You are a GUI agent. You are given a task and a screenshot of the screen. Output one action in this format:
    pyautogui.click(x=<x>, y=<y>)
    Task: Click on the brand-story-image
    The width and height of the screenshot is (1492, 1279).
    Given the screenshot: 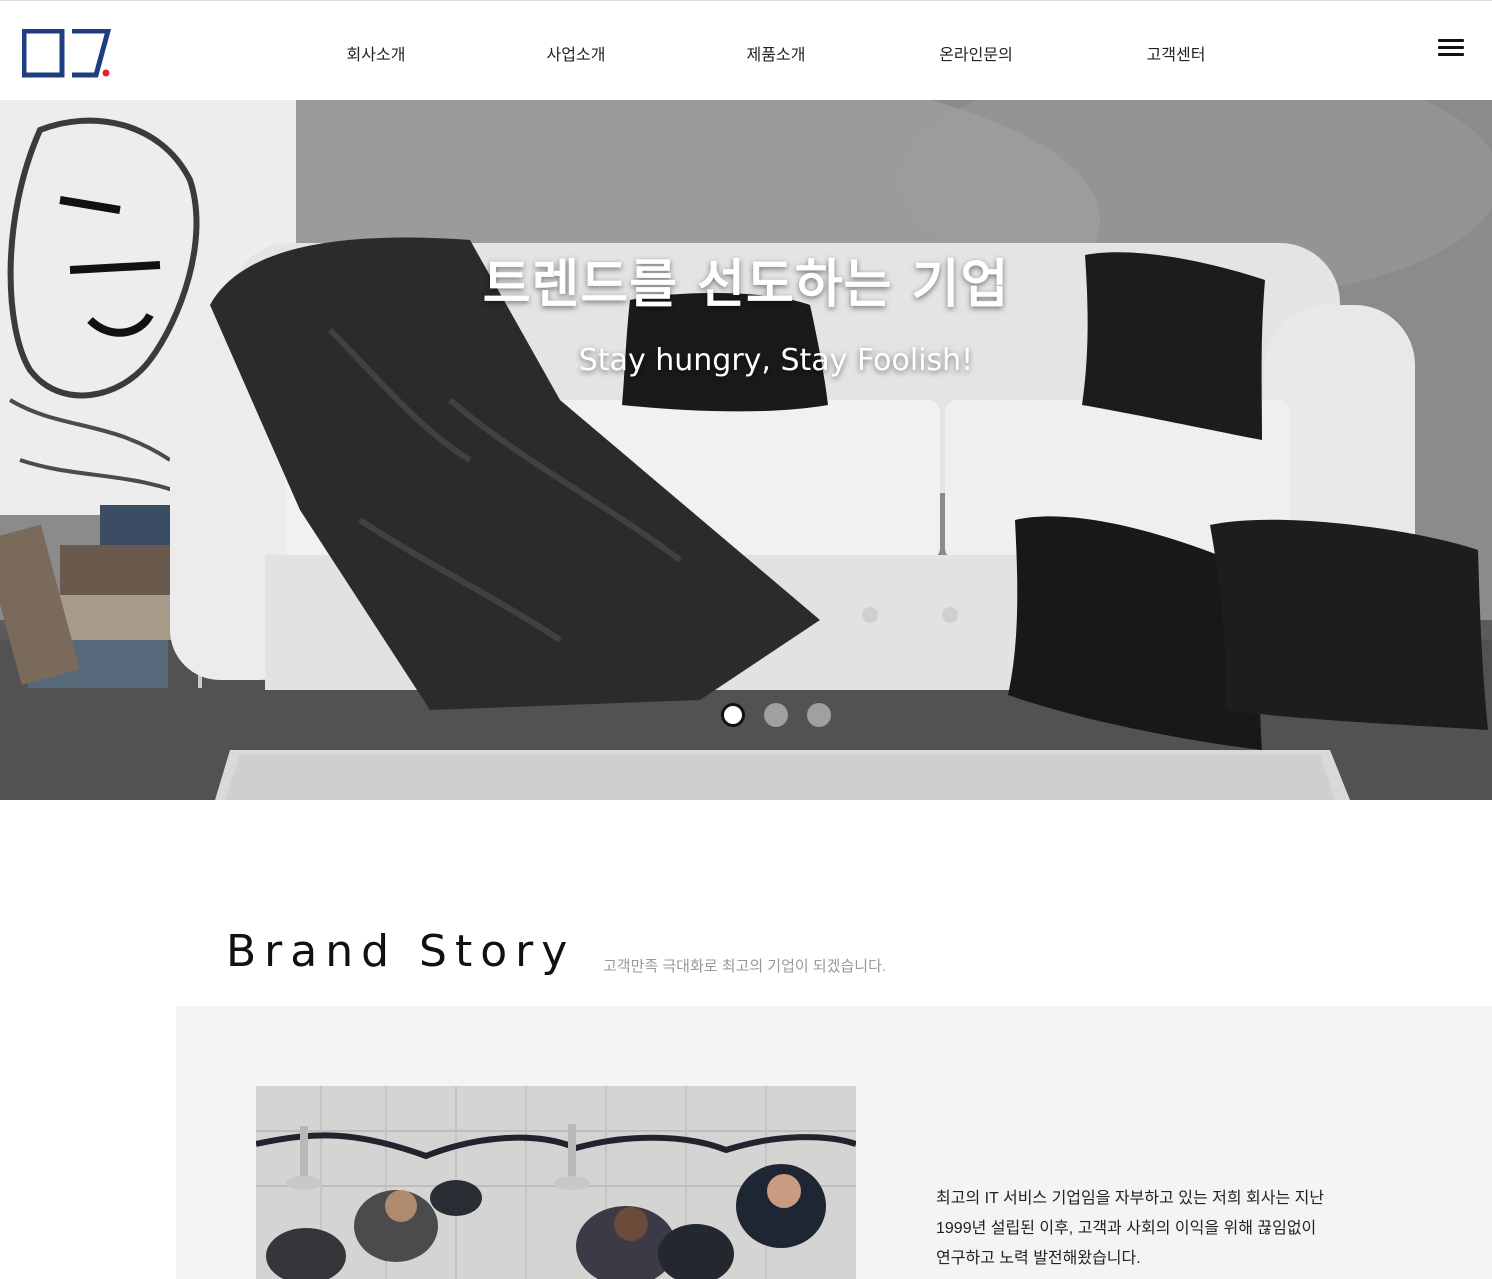 What is the action you would take?
    pyautogui.click(x=556, y=1182)
    